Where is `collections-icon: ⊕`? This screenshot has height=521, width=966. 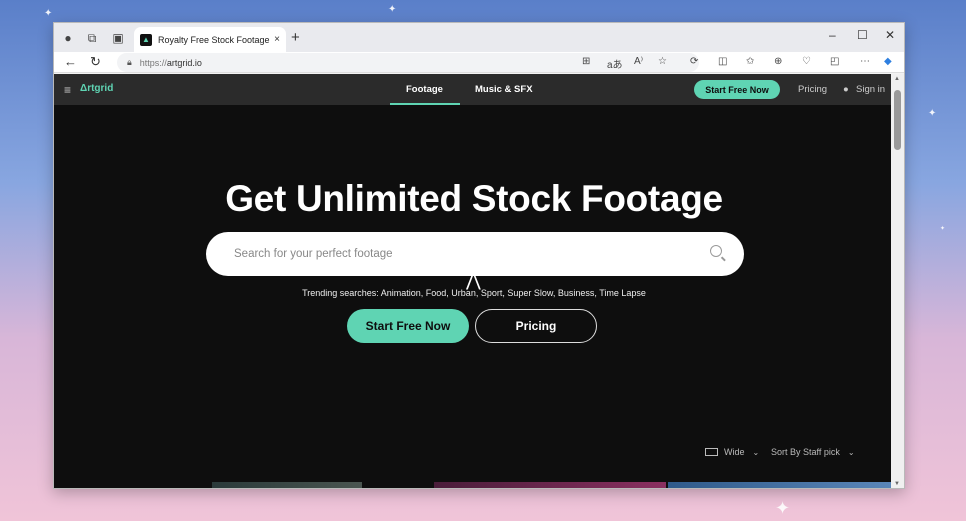
collections-icon: ⊕ is located at coordinates (778, 61).